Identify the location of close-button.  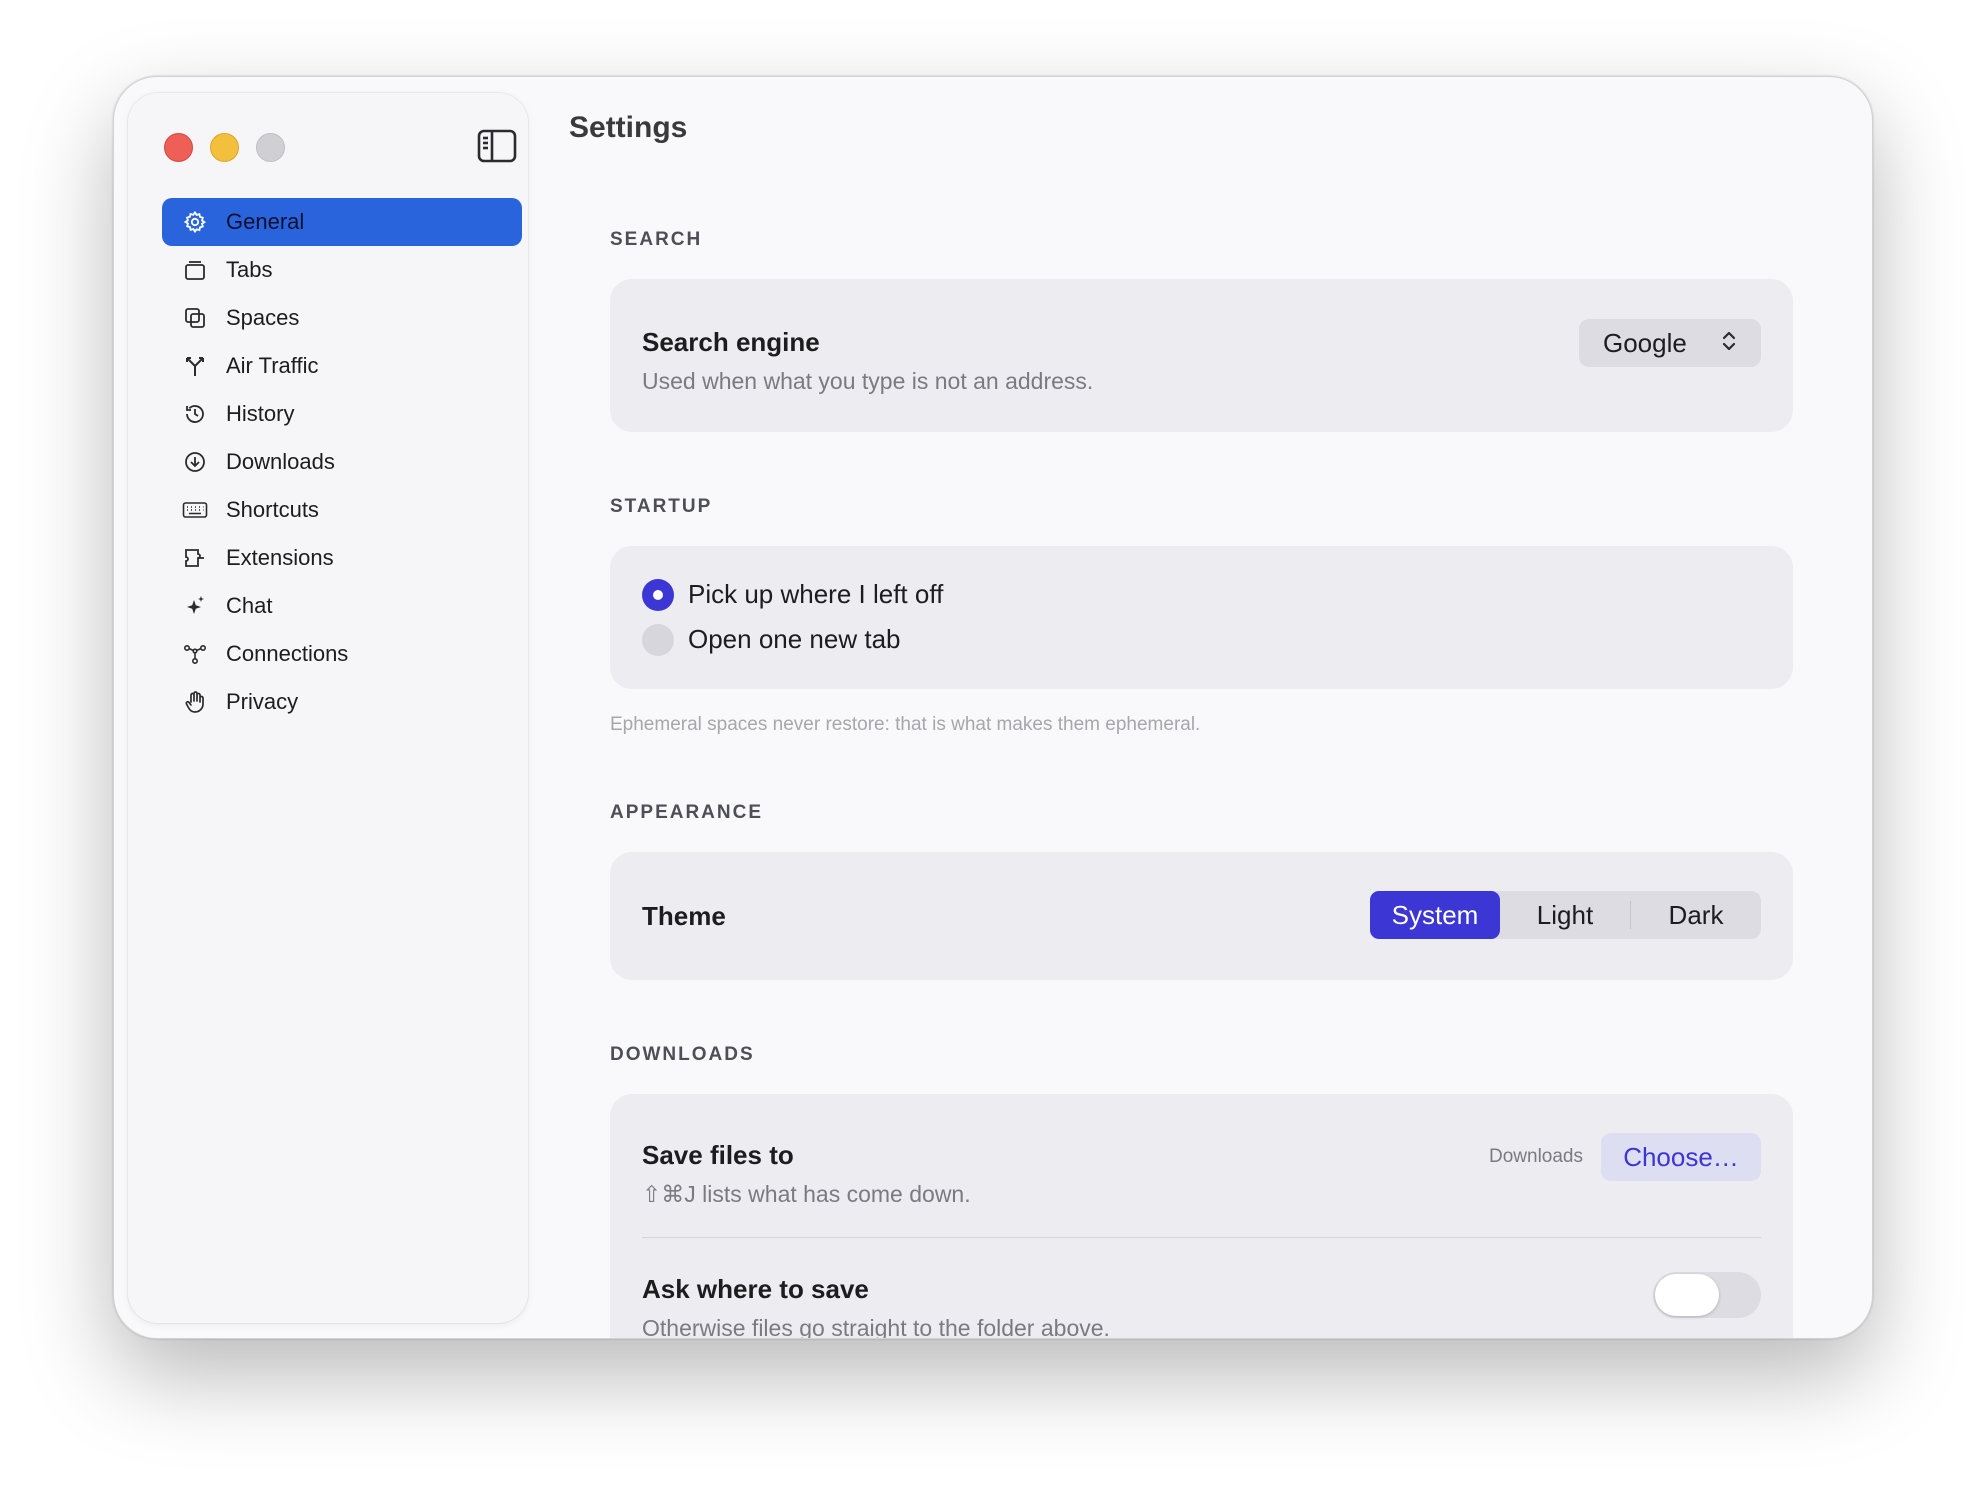
(178, 147).